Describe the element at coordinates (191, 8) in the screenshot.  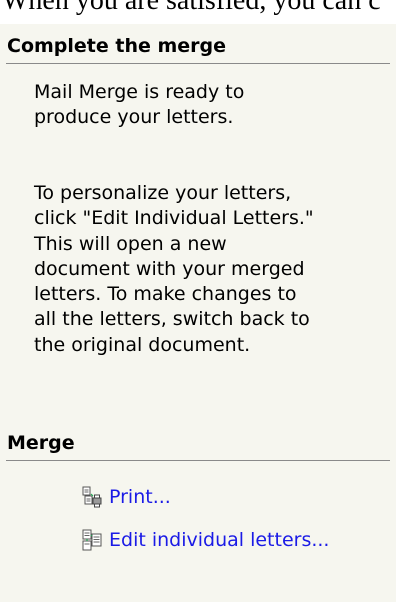
I see `top-text: When you are satisfied, you can c` at that location.